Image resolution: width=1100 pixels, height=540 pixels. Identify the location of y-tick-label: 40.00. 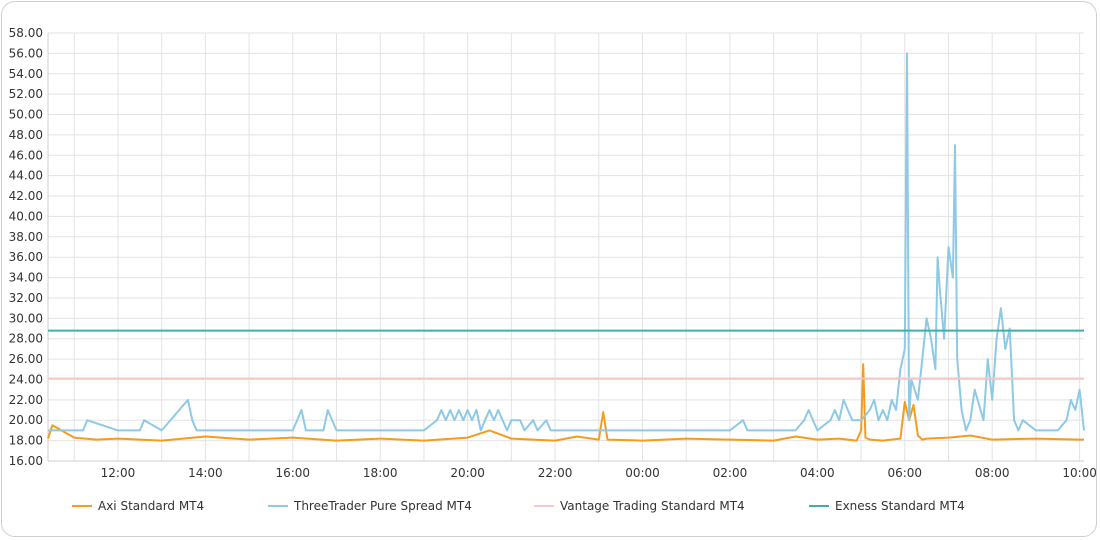
(26, 216).